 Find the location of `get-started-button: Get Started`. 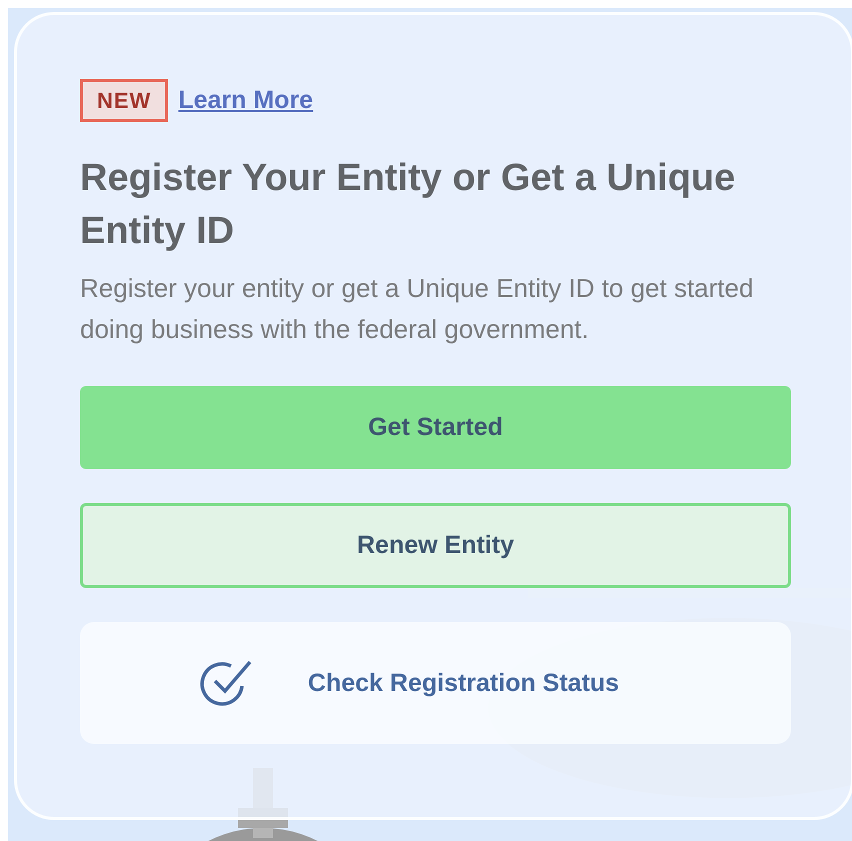

get-started-button: Get Started is located at coordinates (435, 427).